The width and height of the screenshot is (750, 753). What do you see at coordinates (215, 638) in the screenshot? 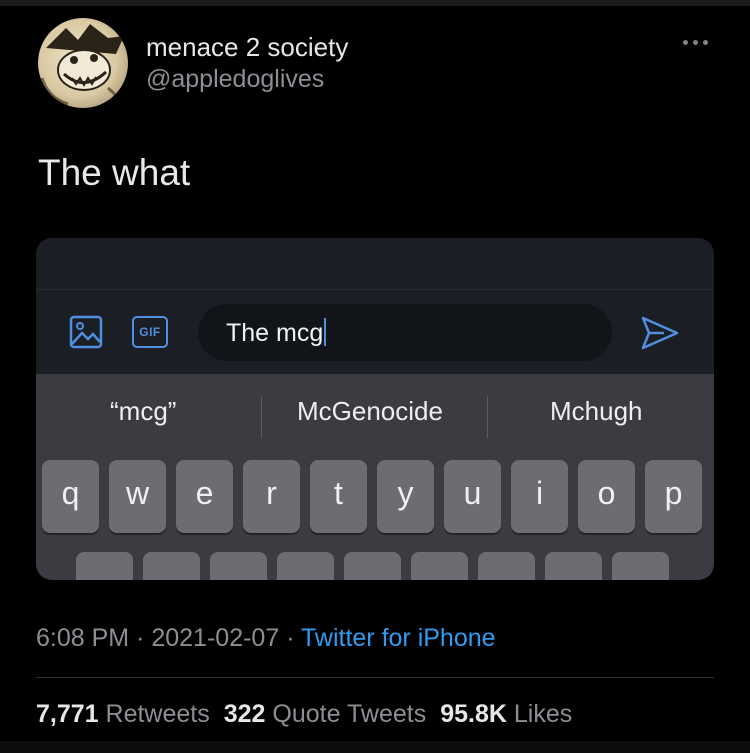
I see `tweet-date: 2021-02-07` at bounding box center [215, 638].